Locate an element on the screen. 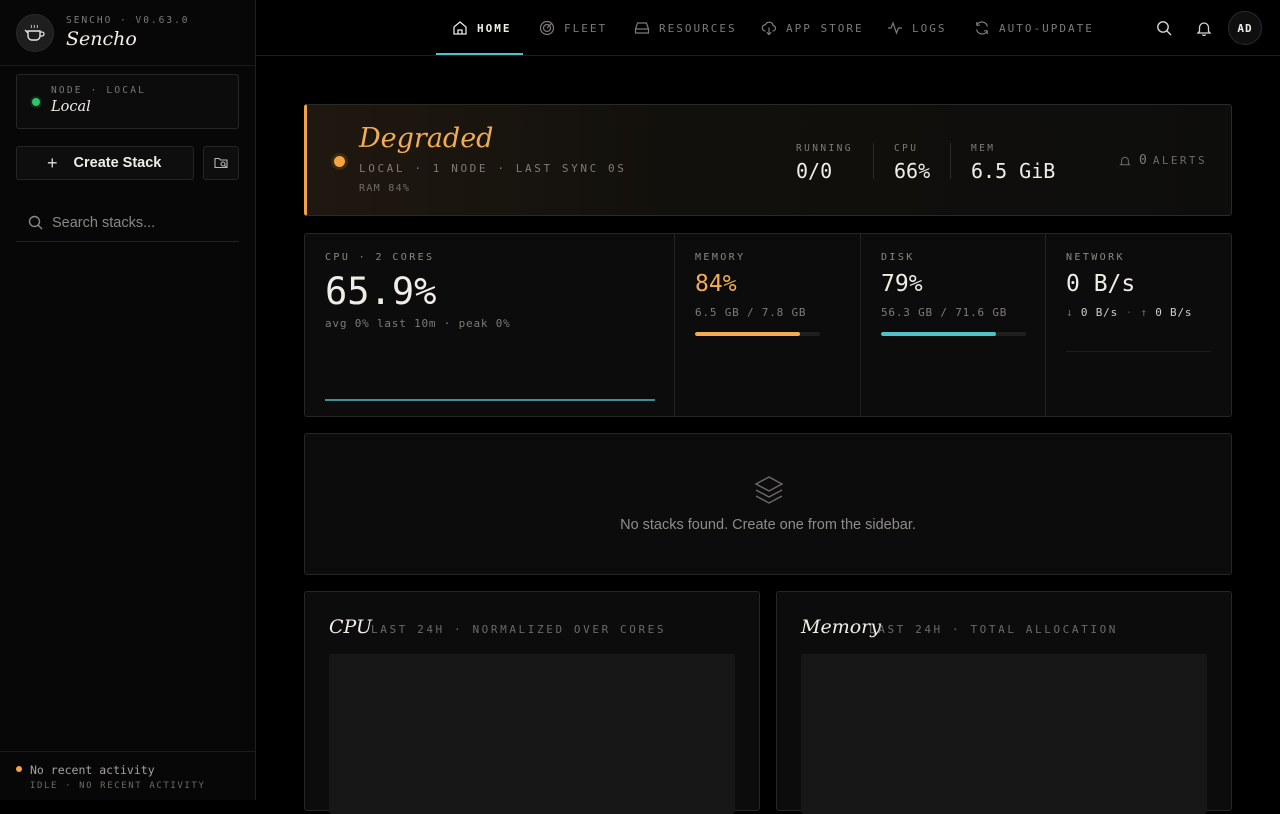  memory-label: MEMORY is located at coordinates (720, 257).